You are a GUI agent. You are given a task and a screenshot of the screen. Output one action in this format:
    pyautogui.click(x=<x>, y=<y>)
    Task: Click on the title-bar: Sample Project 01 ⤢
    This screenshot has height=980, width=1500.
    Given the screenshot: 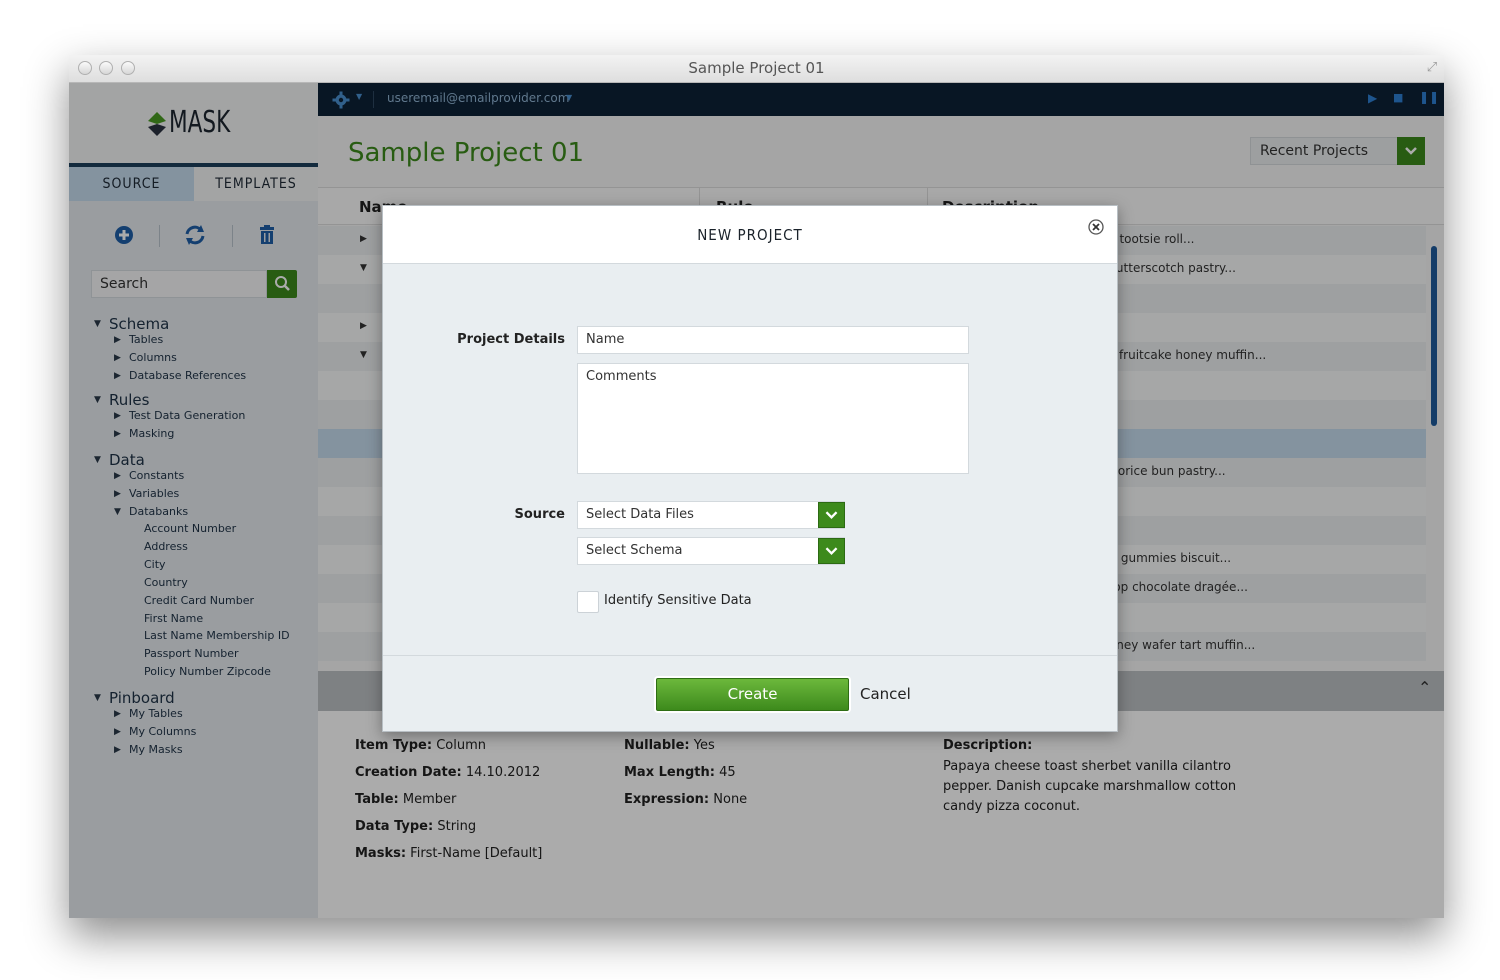 What is the action you would take?
    pyautogui.click(x=756, y=69)
    